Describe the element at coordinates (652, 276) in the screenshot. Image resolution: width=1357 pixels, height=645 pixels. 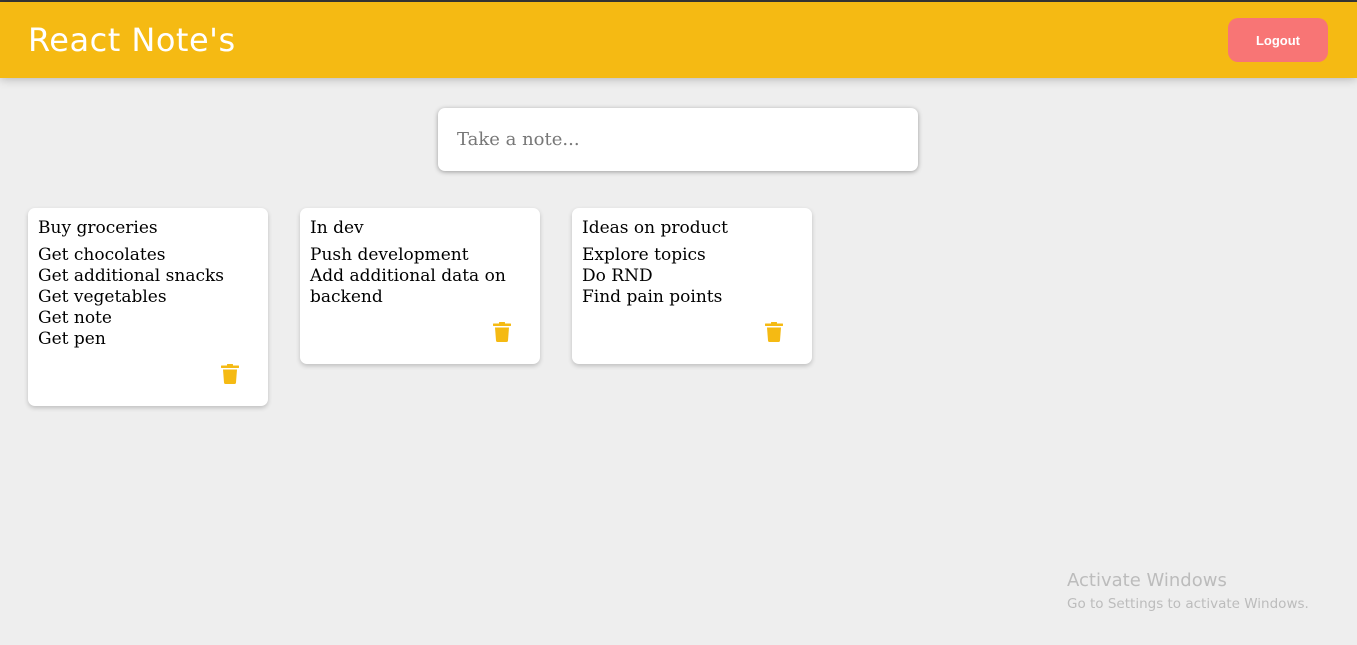
I see `note-content: Explore topics Do RND Find pain points` at that location.